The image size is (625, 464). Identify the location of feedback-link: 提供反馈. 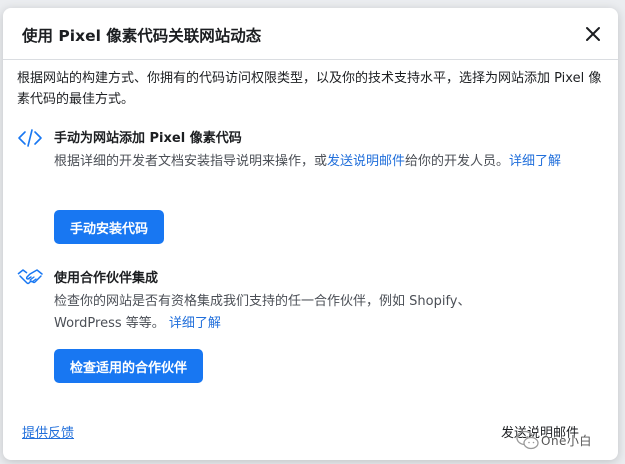
(48, 431).